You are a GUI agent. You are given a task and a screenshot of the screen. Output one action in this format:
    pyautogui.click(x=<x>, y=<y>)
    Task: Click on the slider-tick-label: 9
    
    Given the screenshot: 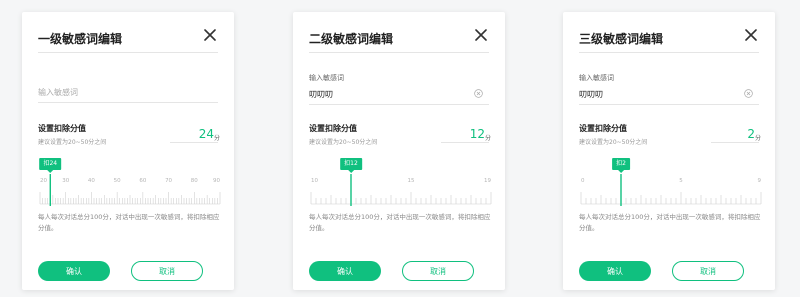 What is the action you would take?
    pyautogui.click(x=760, y=181)
    